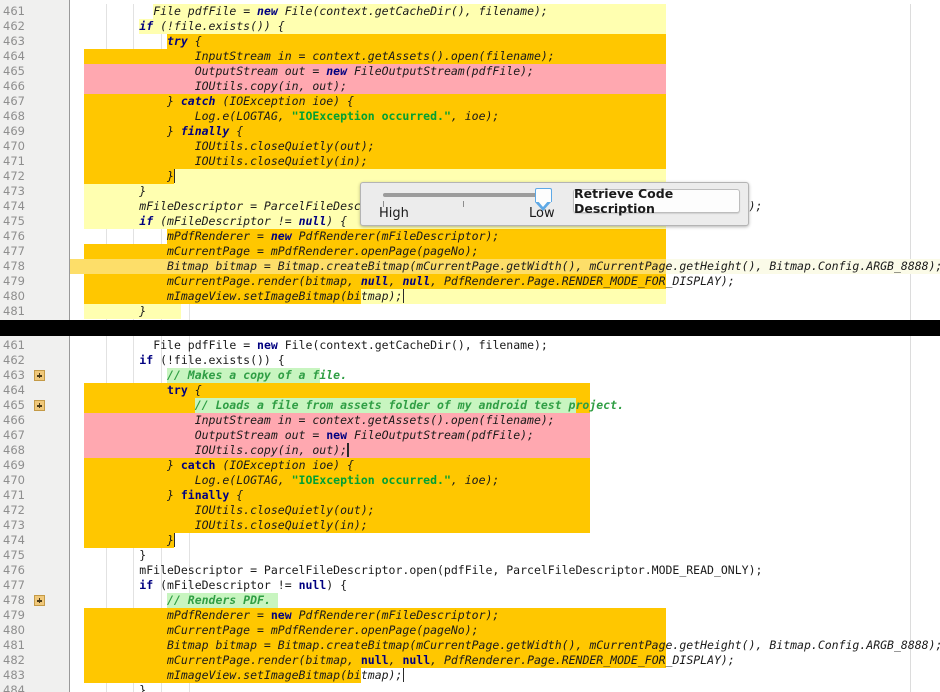 This screenshot has height=692, width=940. What do you see at coordinates (374, 660) in the screenshot?
I see `code-token: null` at bounding box center [374, 660].